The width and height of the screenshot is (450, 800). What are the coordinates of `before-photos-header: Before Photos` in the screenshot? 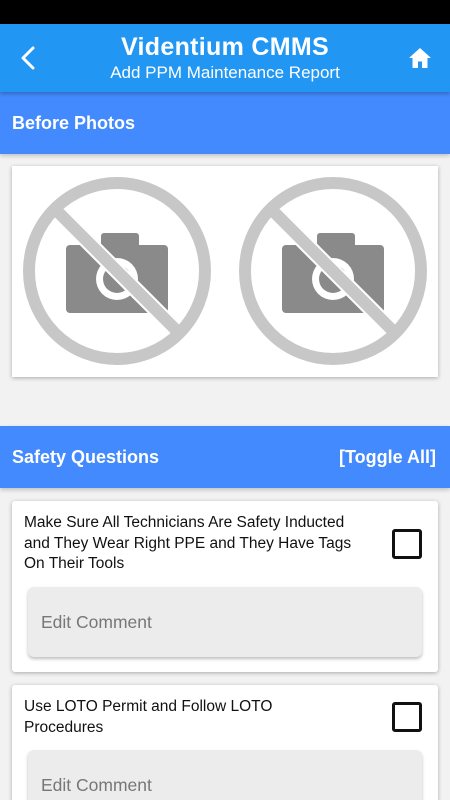 It's located at (225, 123).